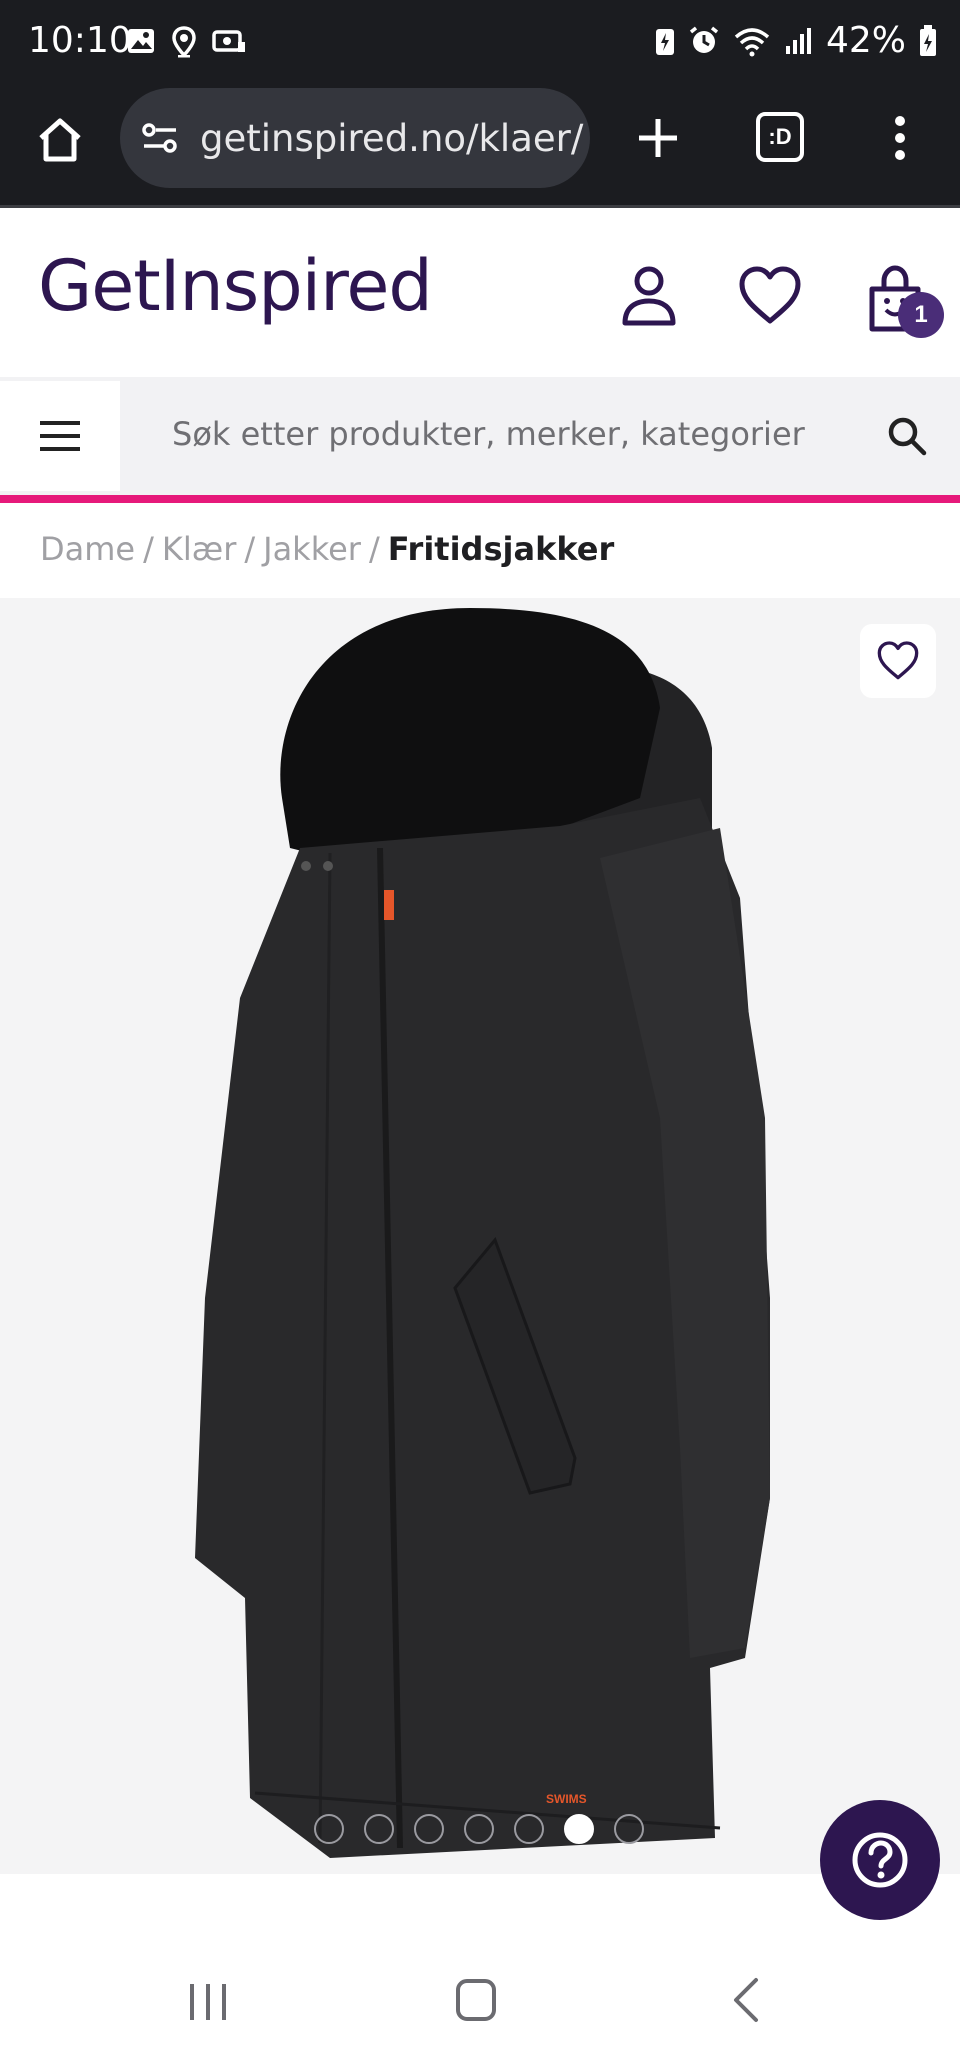 The width and height of the screenshot is (960, 2059). I want to click on camera-icon, so click(228, 41).